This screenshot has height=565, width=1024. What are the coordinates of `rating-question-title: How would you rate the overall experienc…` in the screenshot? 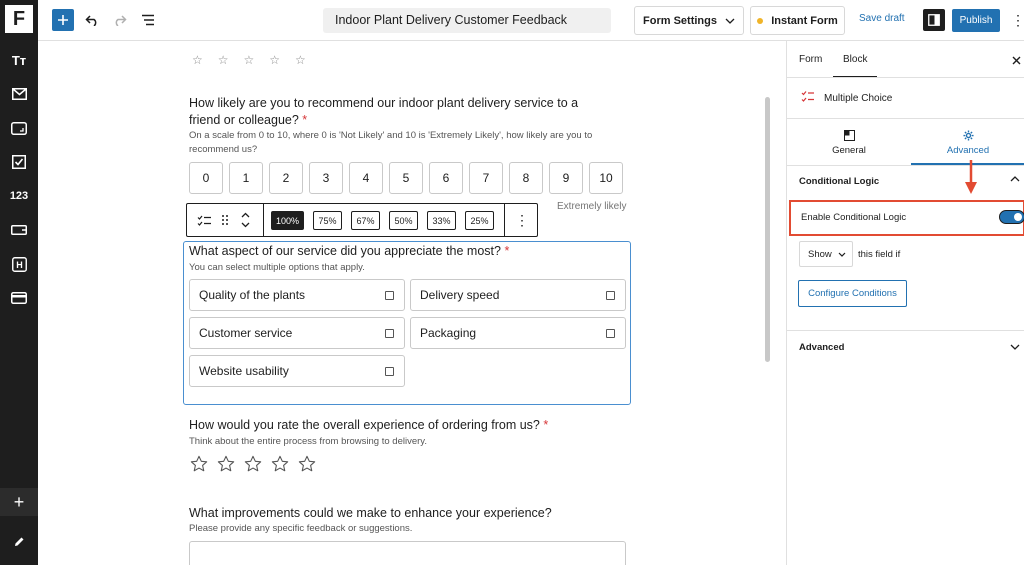 It's located at (369, 425).